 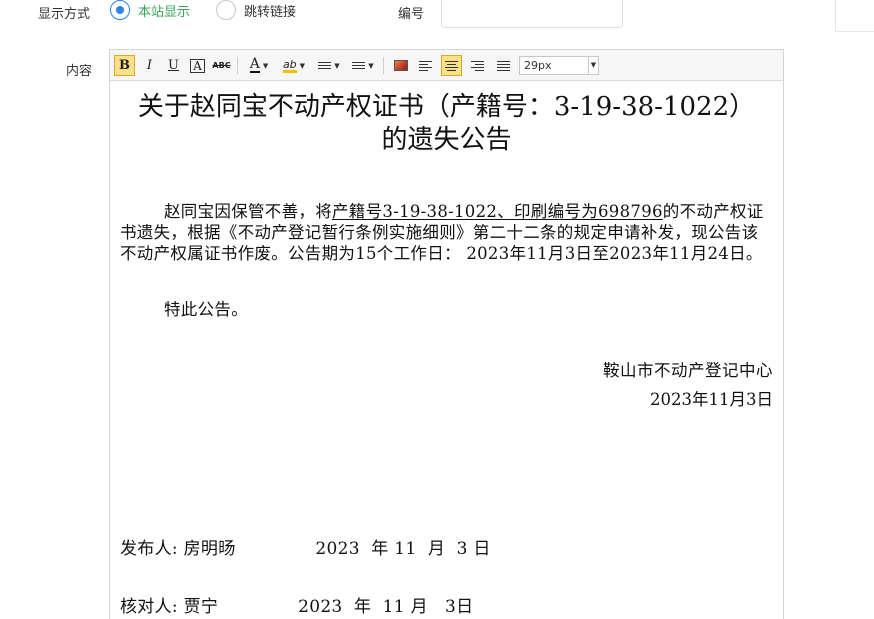 I want to click on radio-site-display: 本站显示, so click(x=150, y=10).